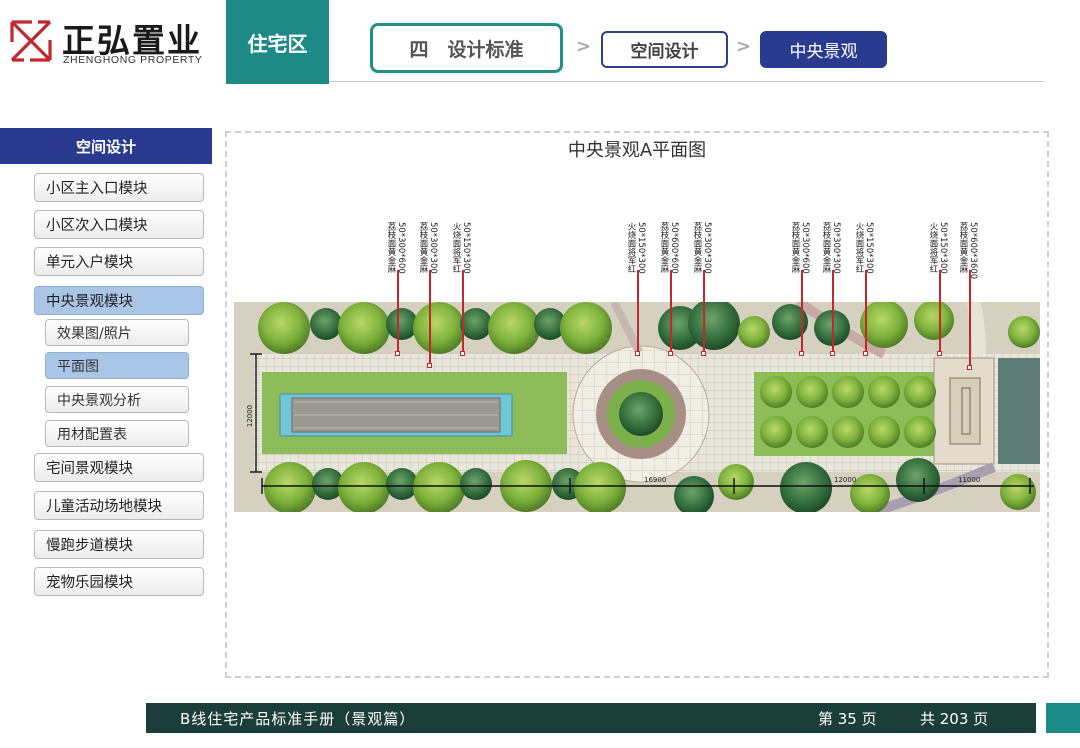  I want to click on brand-name-en: ZHENGHONG PROPERTY, so click(133, 60).